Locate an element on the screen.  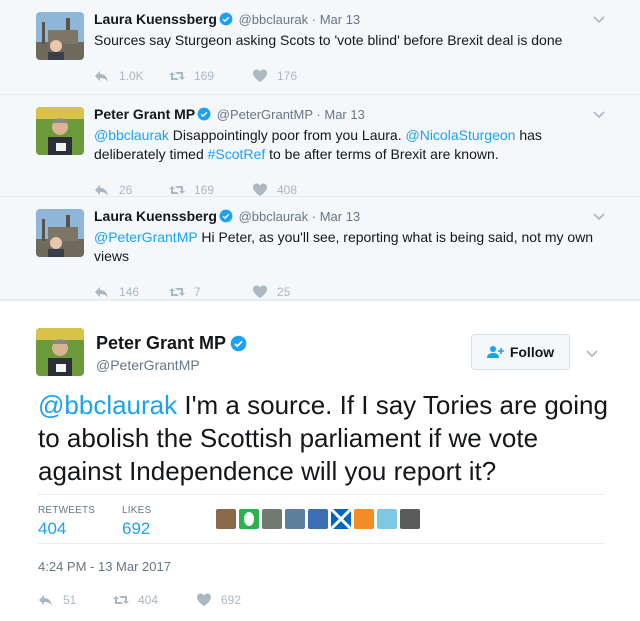
reply-button: 51 is located at coordinates (75, 600).